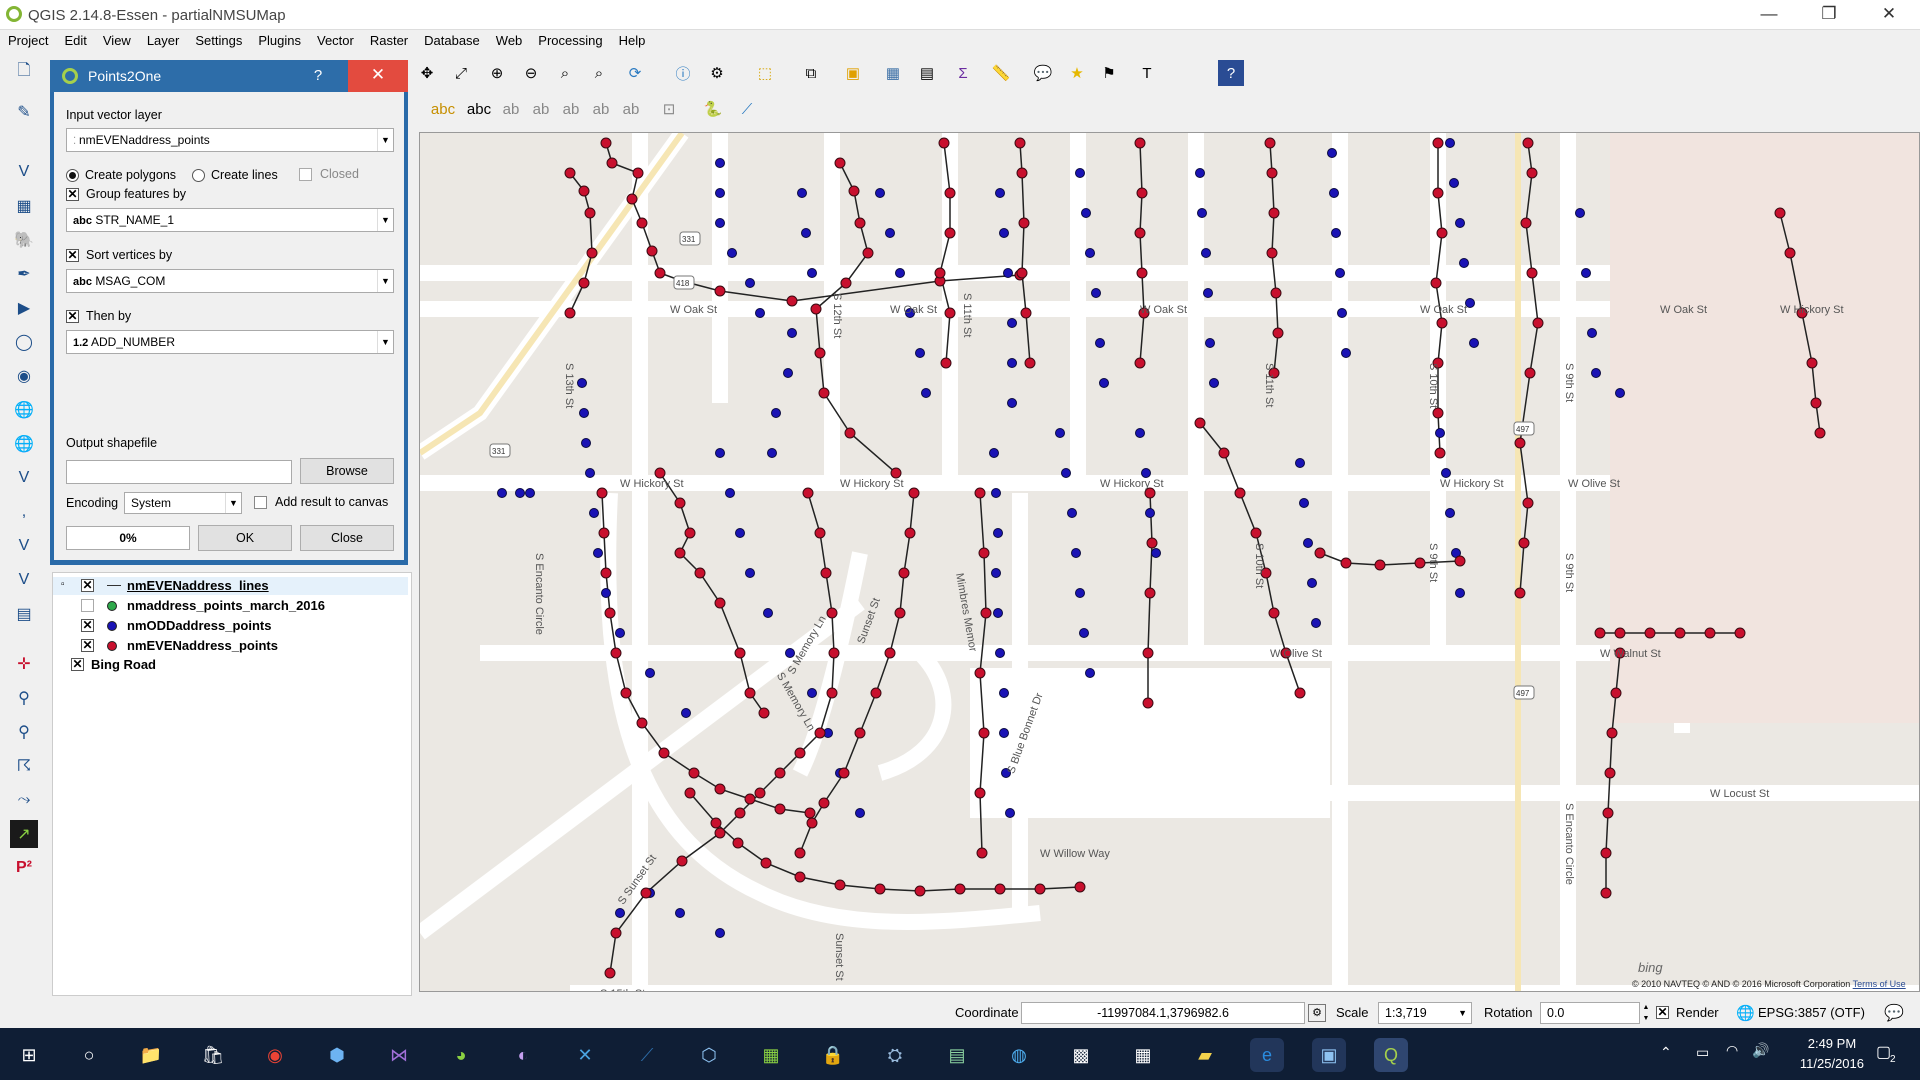 The width and height of the screenshot is (1920, 1080). I want to click on menu-project: Project, so click(28, 39).